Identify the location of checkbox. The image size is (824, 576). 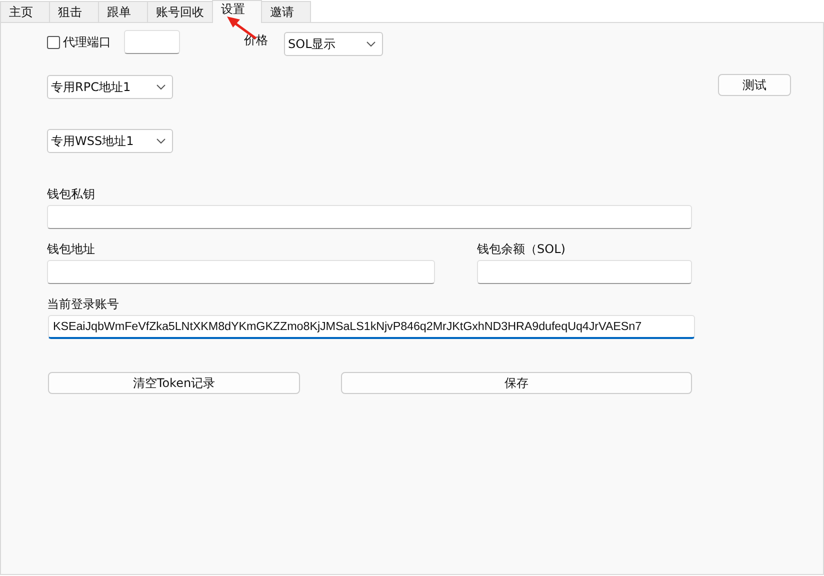
(53, 42).